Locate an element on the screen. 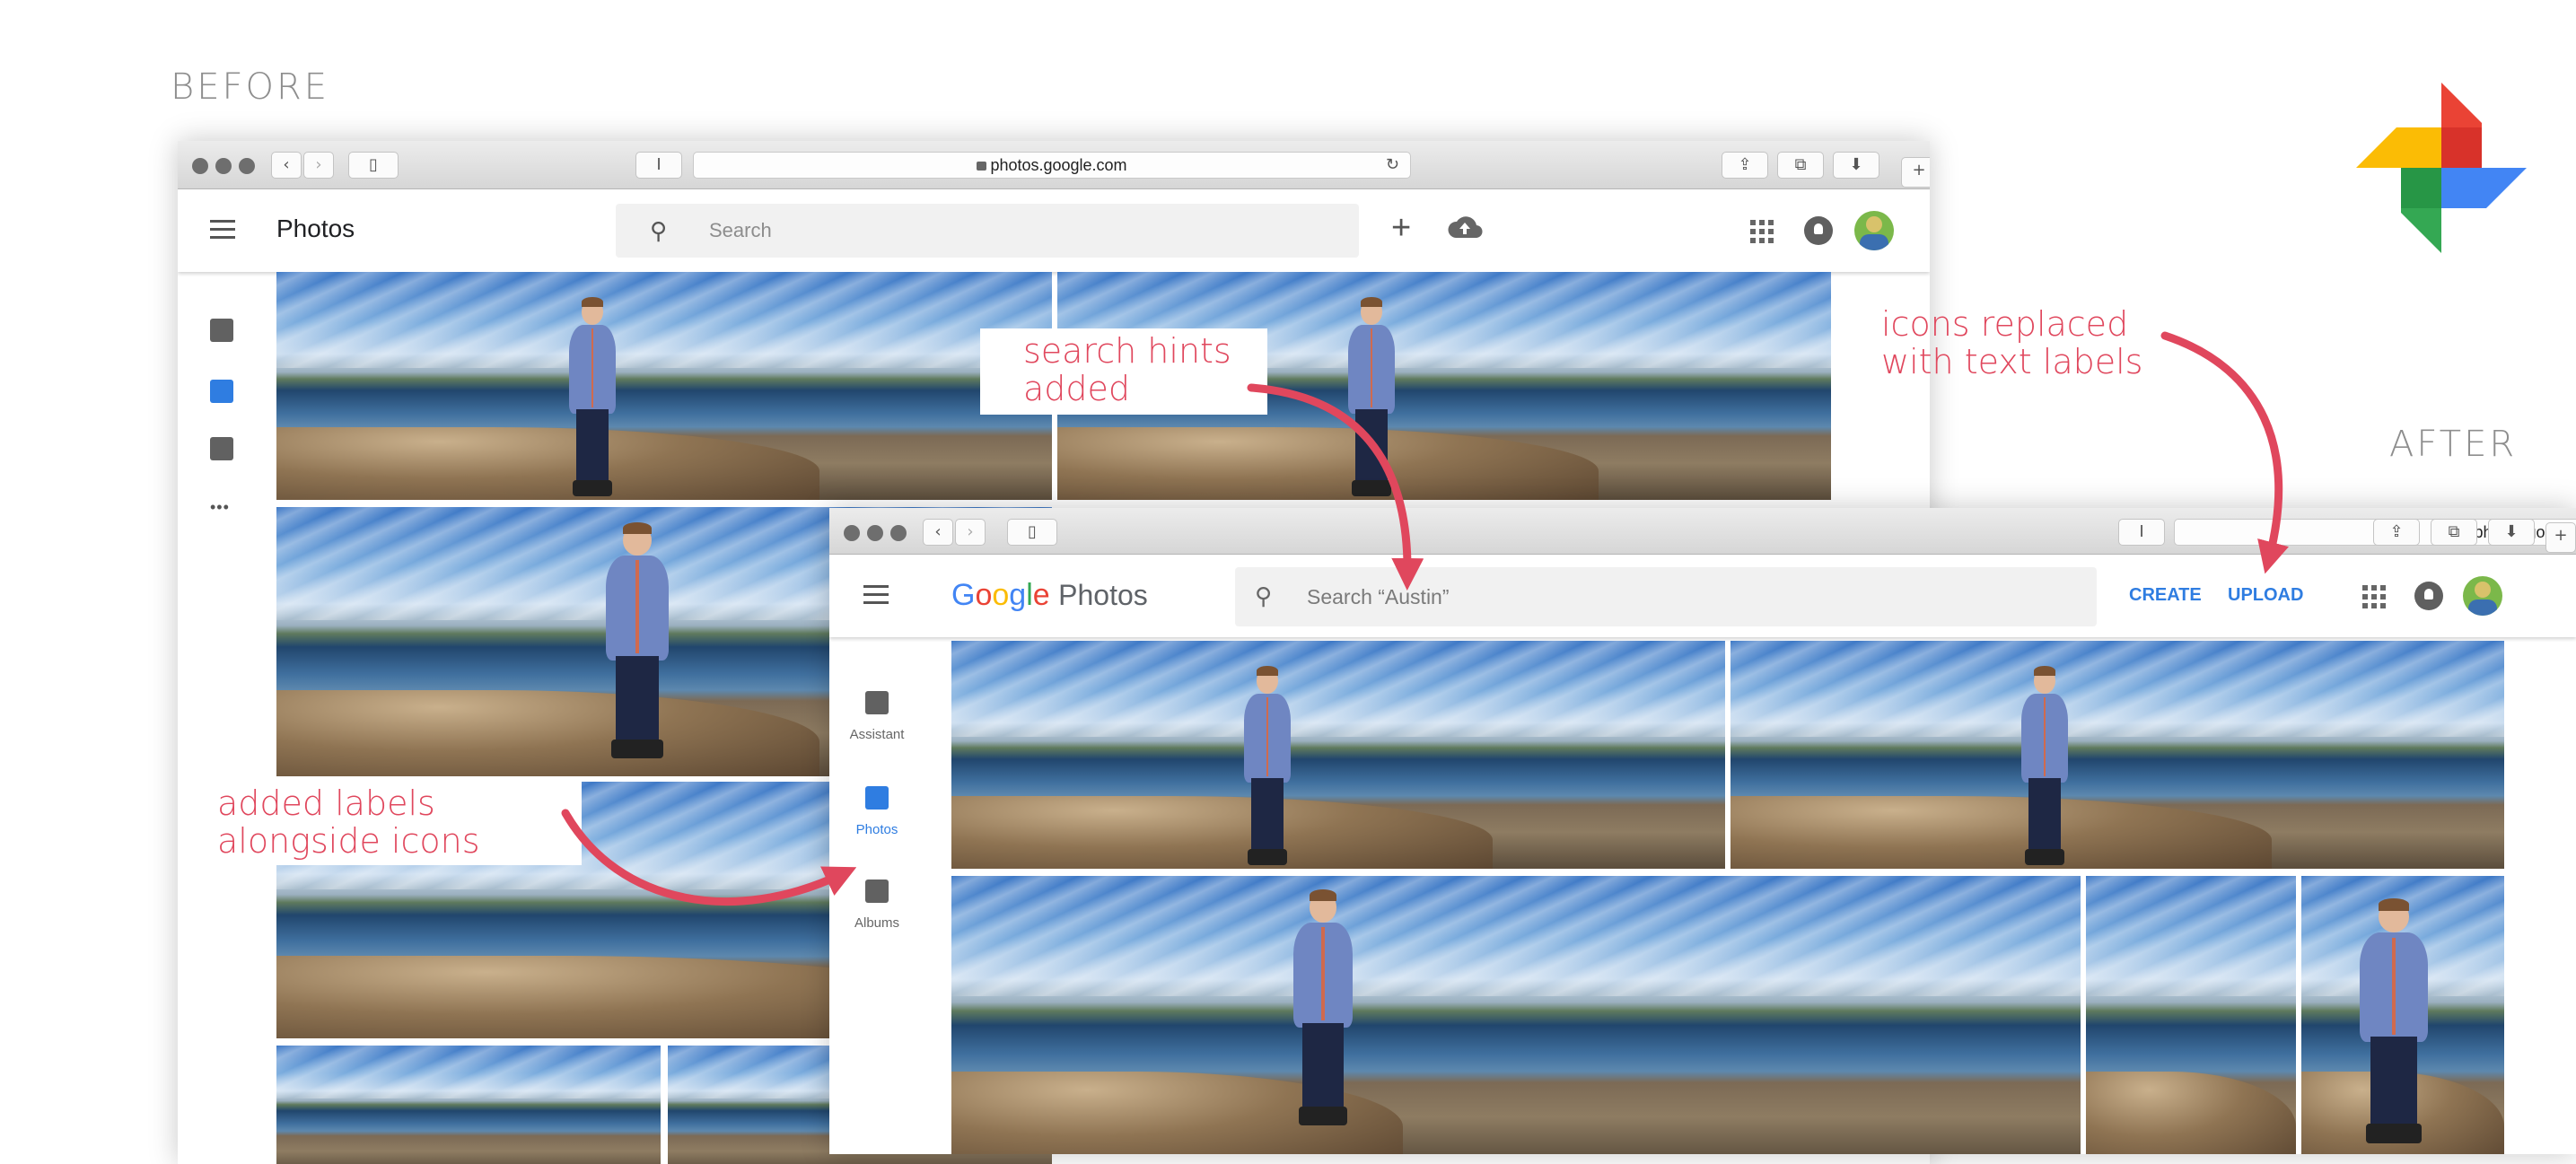 This screenshot has height=1164, width=2576. address-bar: photos.google.com ↻ is located at coordinates (1052, 165).